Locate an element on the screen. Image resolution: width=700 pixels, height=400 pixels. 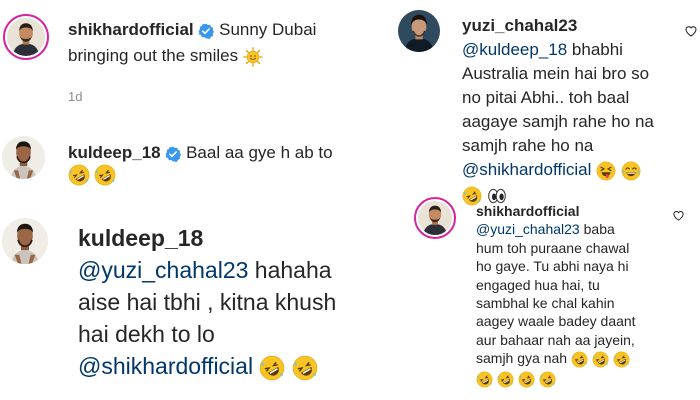
post-author-username: shikhardofficial is located at coordinates (131, 29).